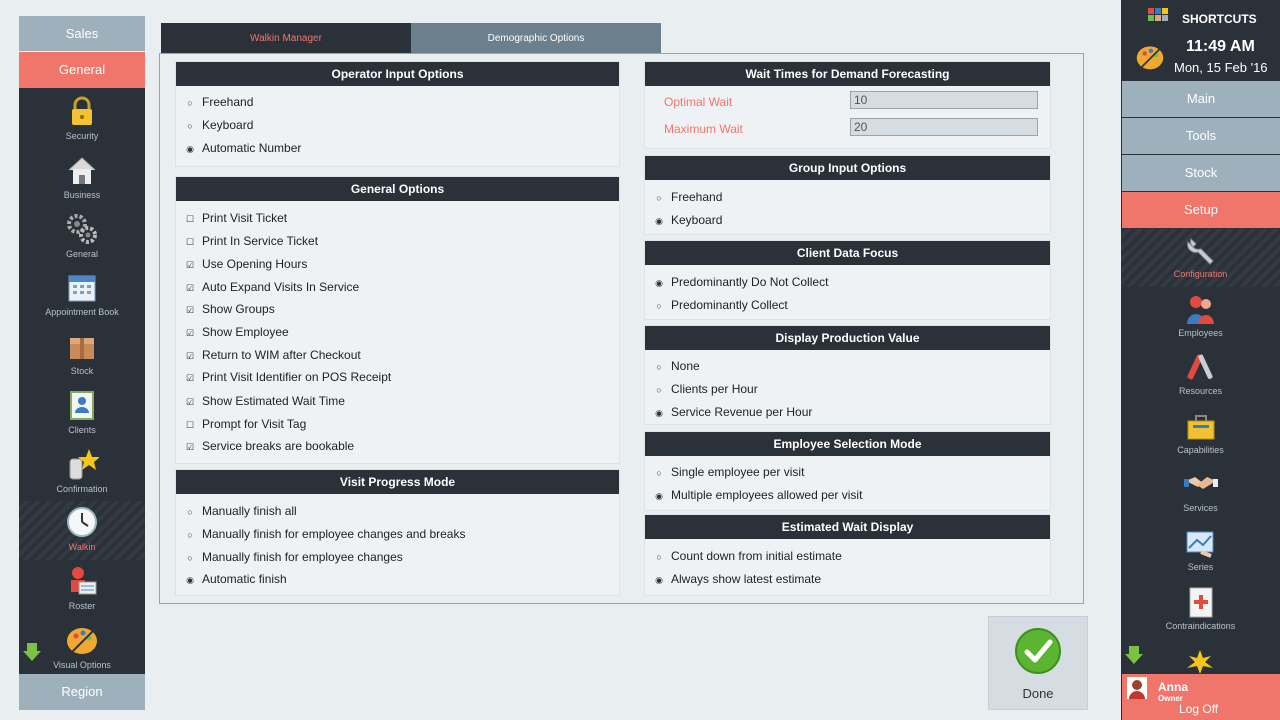  Describe the element at coordinates (246, 264) in the screenshot. I see `checkbox-use-opening-hours: ☑ Use Opening Hours` at that location.